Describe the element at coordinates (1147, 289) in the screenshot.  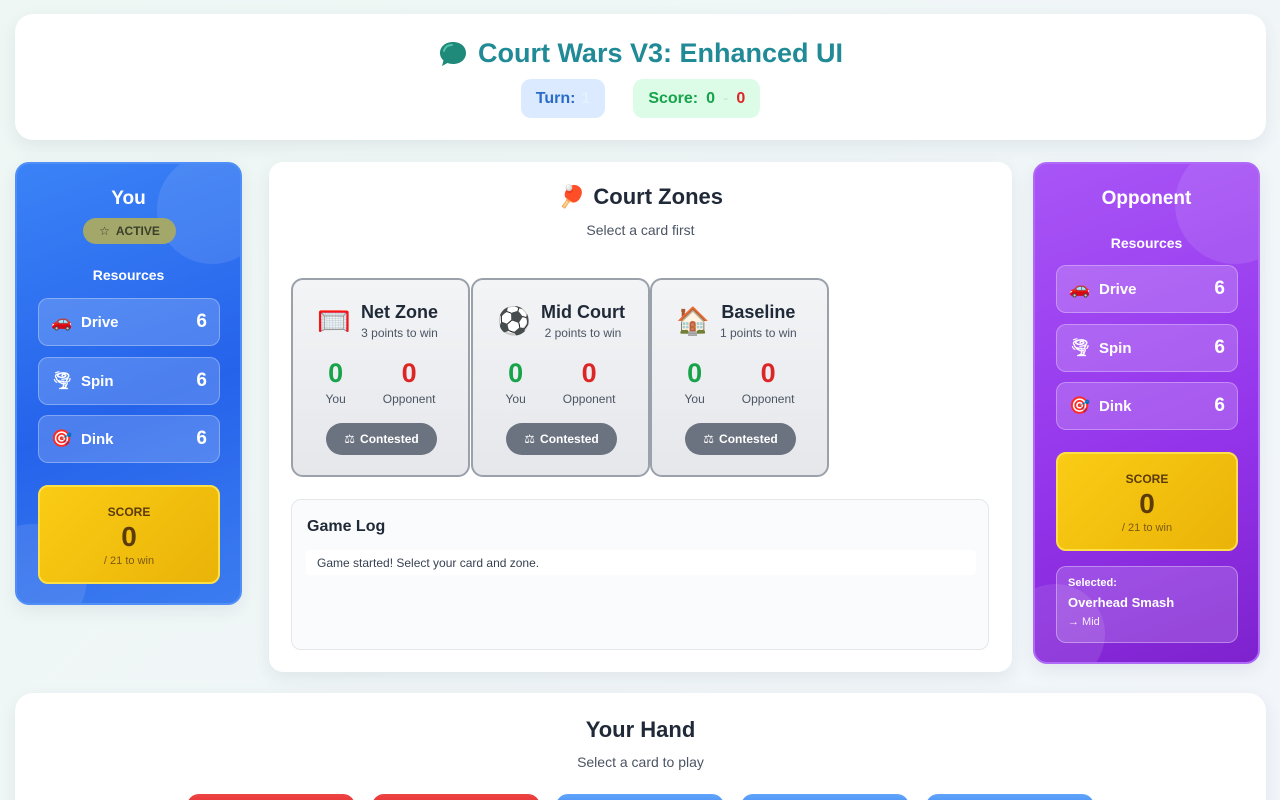
I see `opponent-resource-drive: 🚗 Drive 6` at that location.